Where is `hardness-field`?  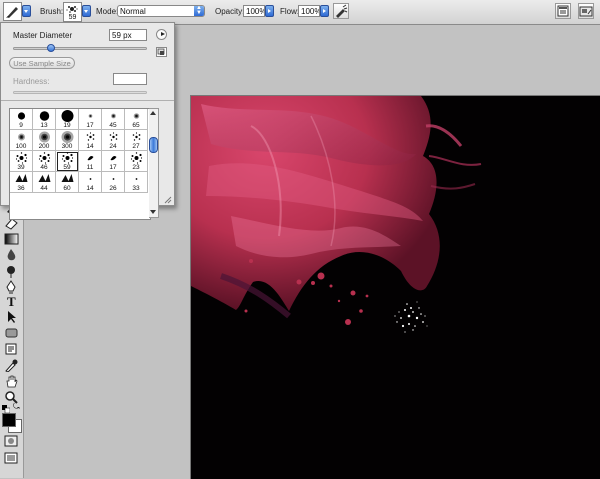 hardness-field is located at coordinates (130, 79).